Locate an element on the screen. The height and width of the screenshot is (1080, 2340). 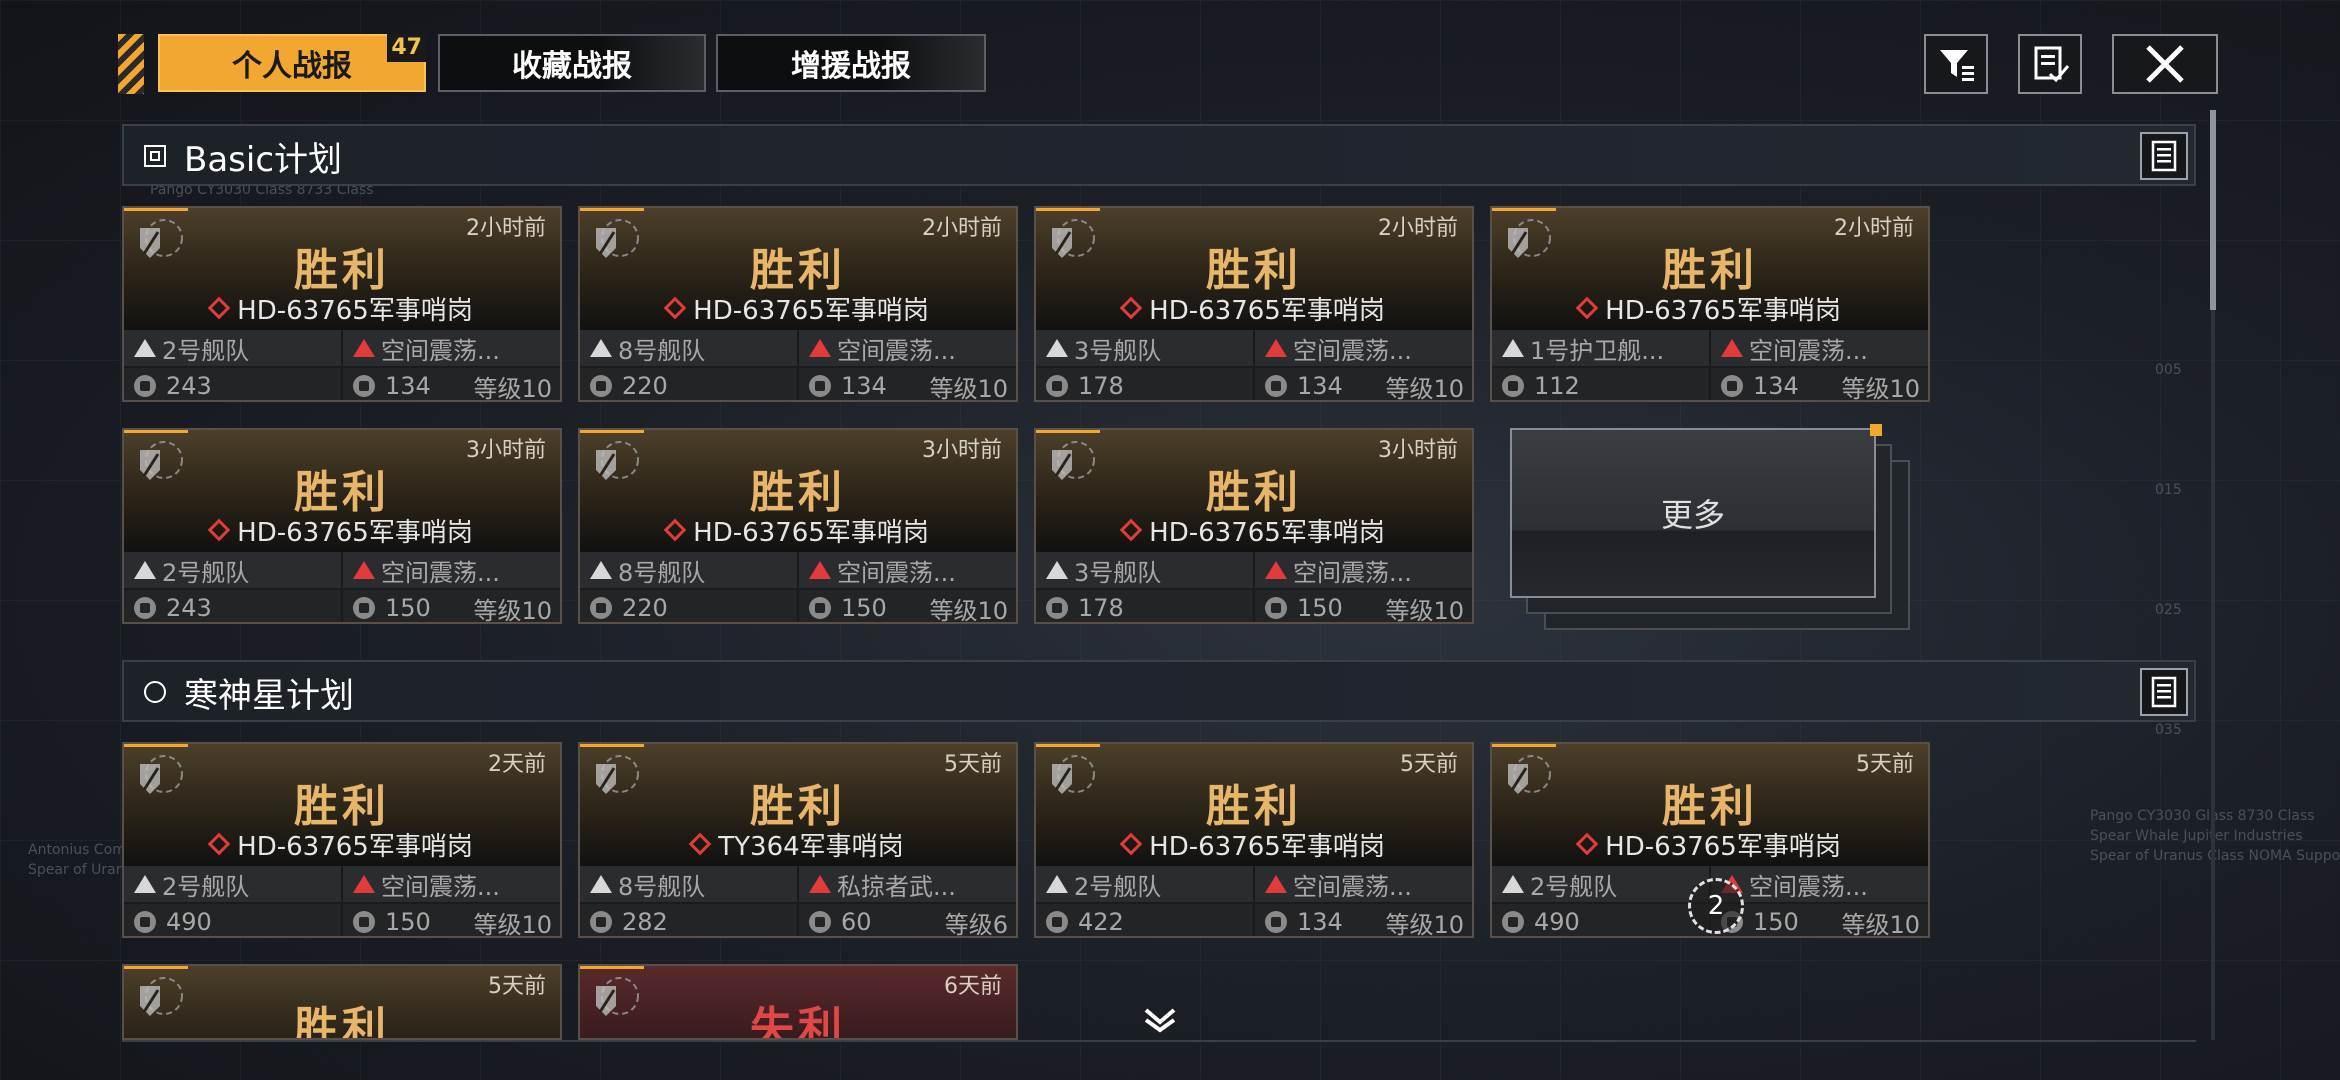
enemy-level: 等级6 is located at coordinates (976, 924).